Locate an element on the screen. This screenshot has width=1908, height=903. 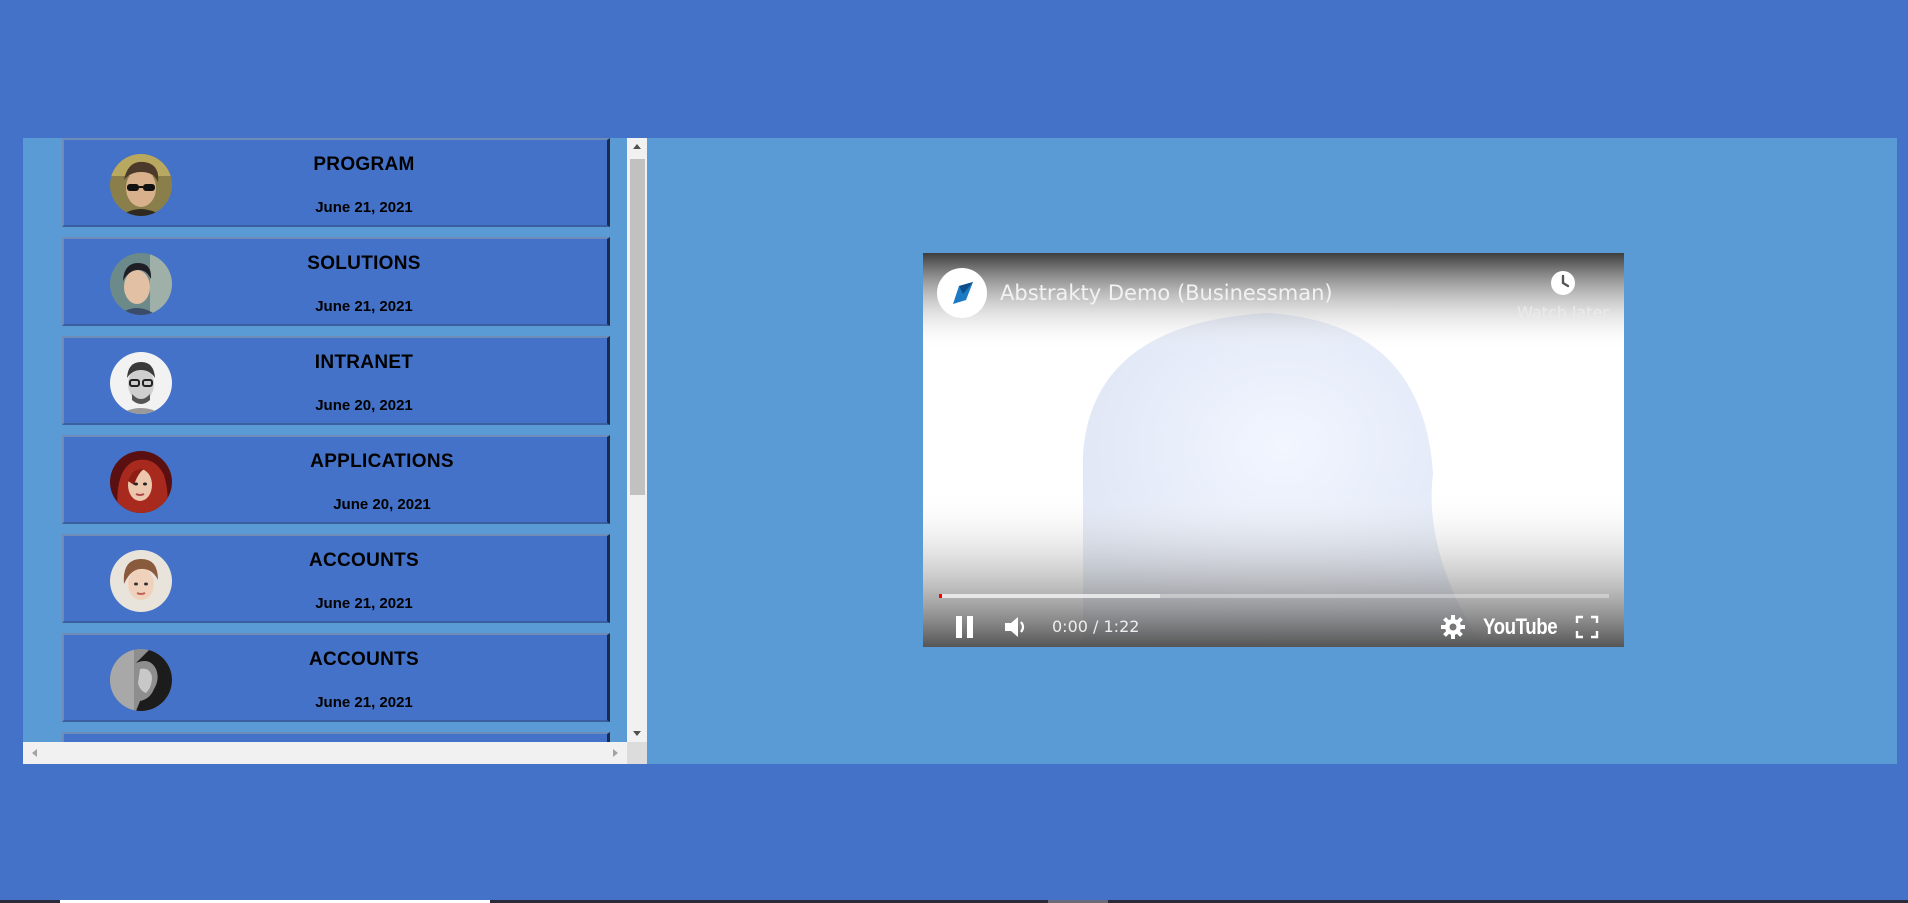
fullscreen-icon is located at coordinates (1587, 627).